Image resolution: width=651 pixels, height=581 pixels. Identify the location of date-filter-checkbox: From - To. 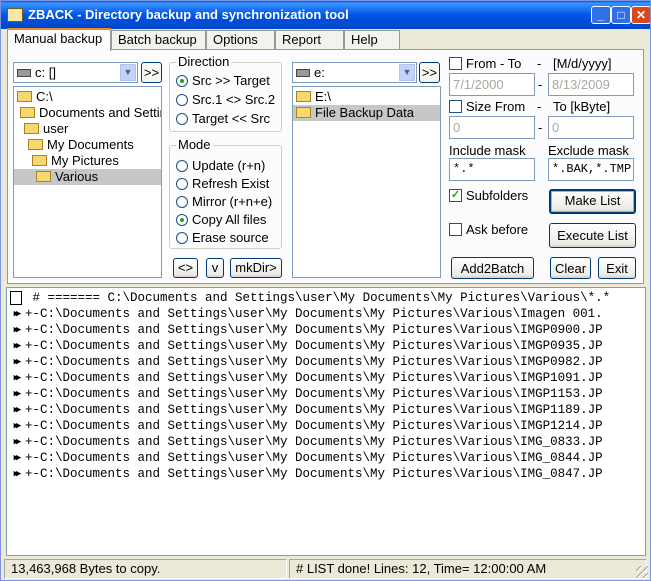
(485, 64).